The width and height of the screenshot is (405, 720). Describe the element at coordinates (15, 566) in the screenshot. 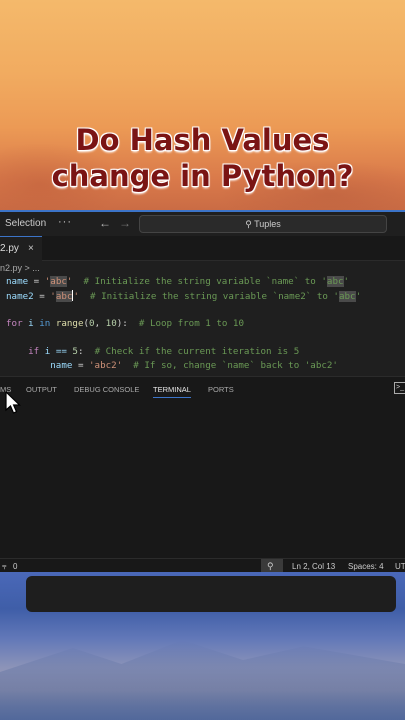

I see `status-ports-count: 0` at that location.